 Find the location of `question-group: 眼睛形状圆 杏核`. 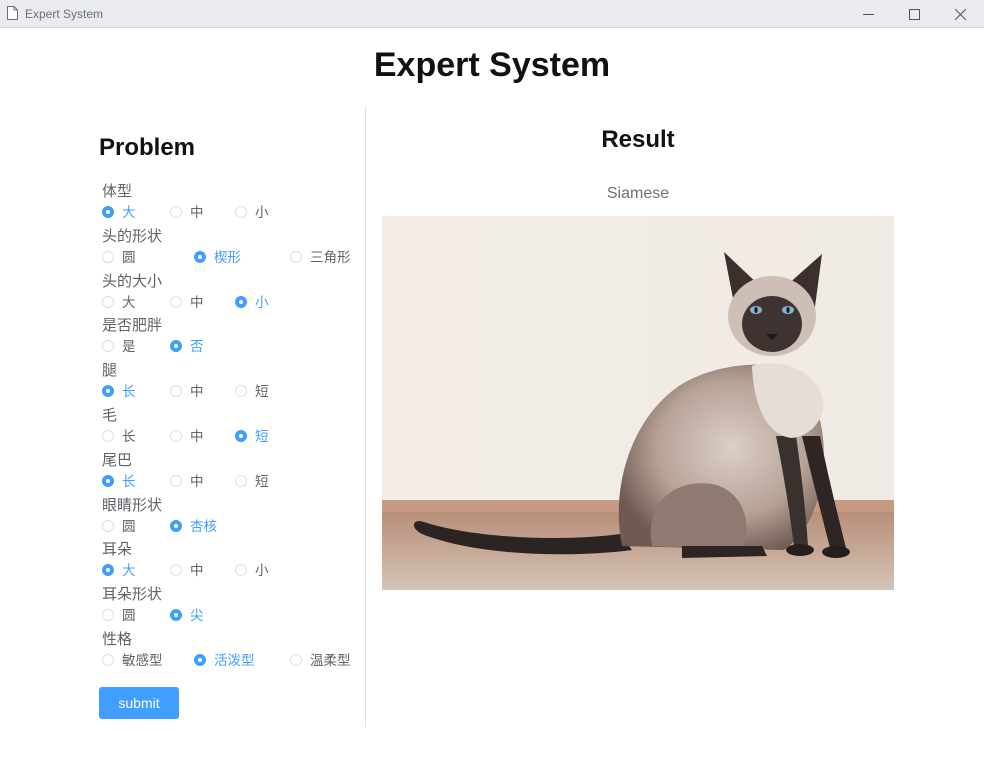

question-group: 眼睛形状圆 杏核 is located at coordinates (233, 517).